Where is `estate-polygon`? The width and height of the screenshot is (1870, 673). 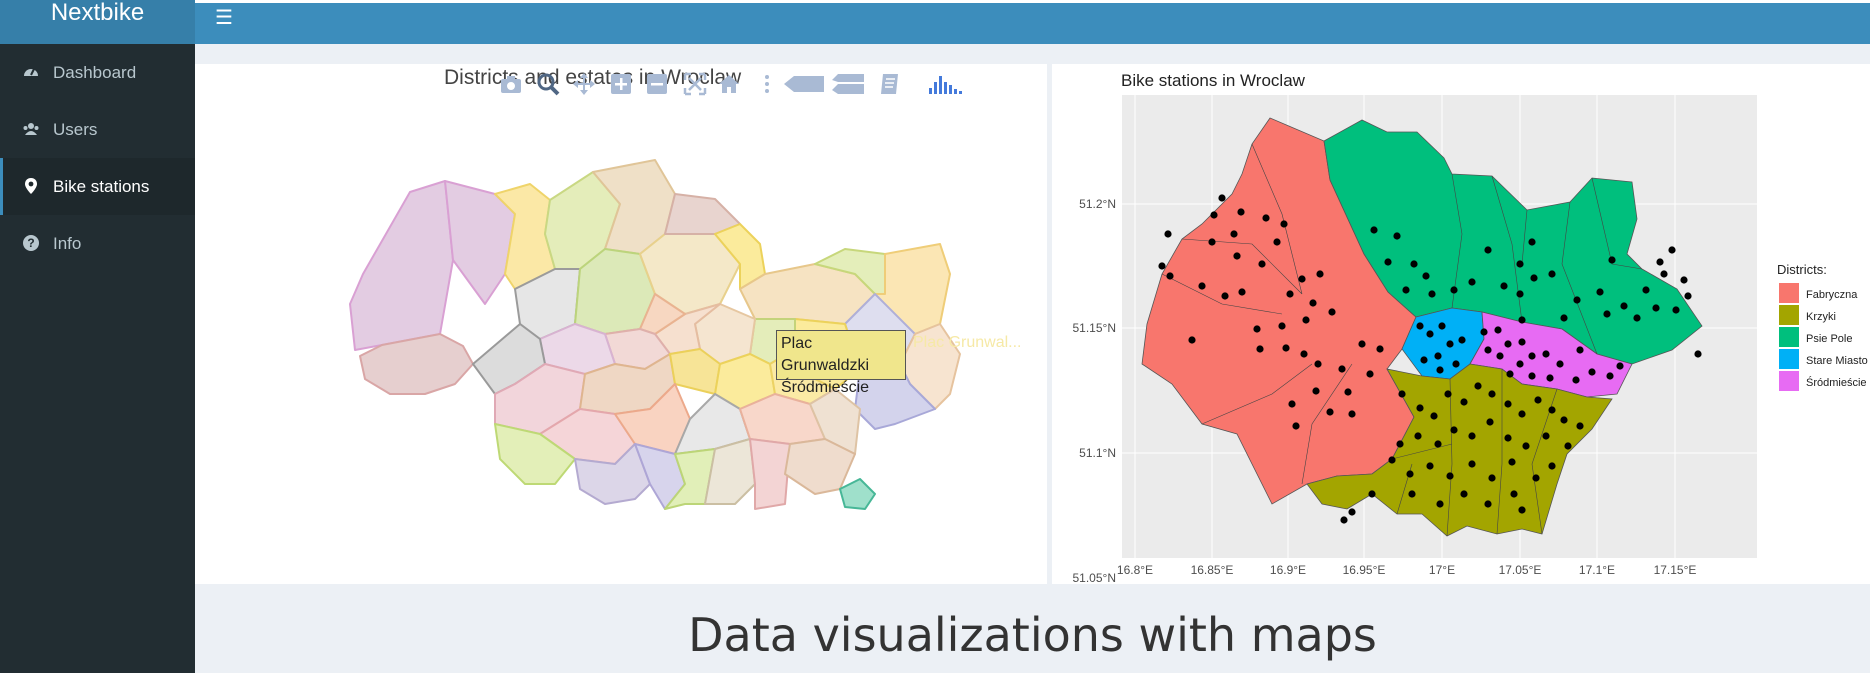 estate-polygon is located at coordinates (401, 265).